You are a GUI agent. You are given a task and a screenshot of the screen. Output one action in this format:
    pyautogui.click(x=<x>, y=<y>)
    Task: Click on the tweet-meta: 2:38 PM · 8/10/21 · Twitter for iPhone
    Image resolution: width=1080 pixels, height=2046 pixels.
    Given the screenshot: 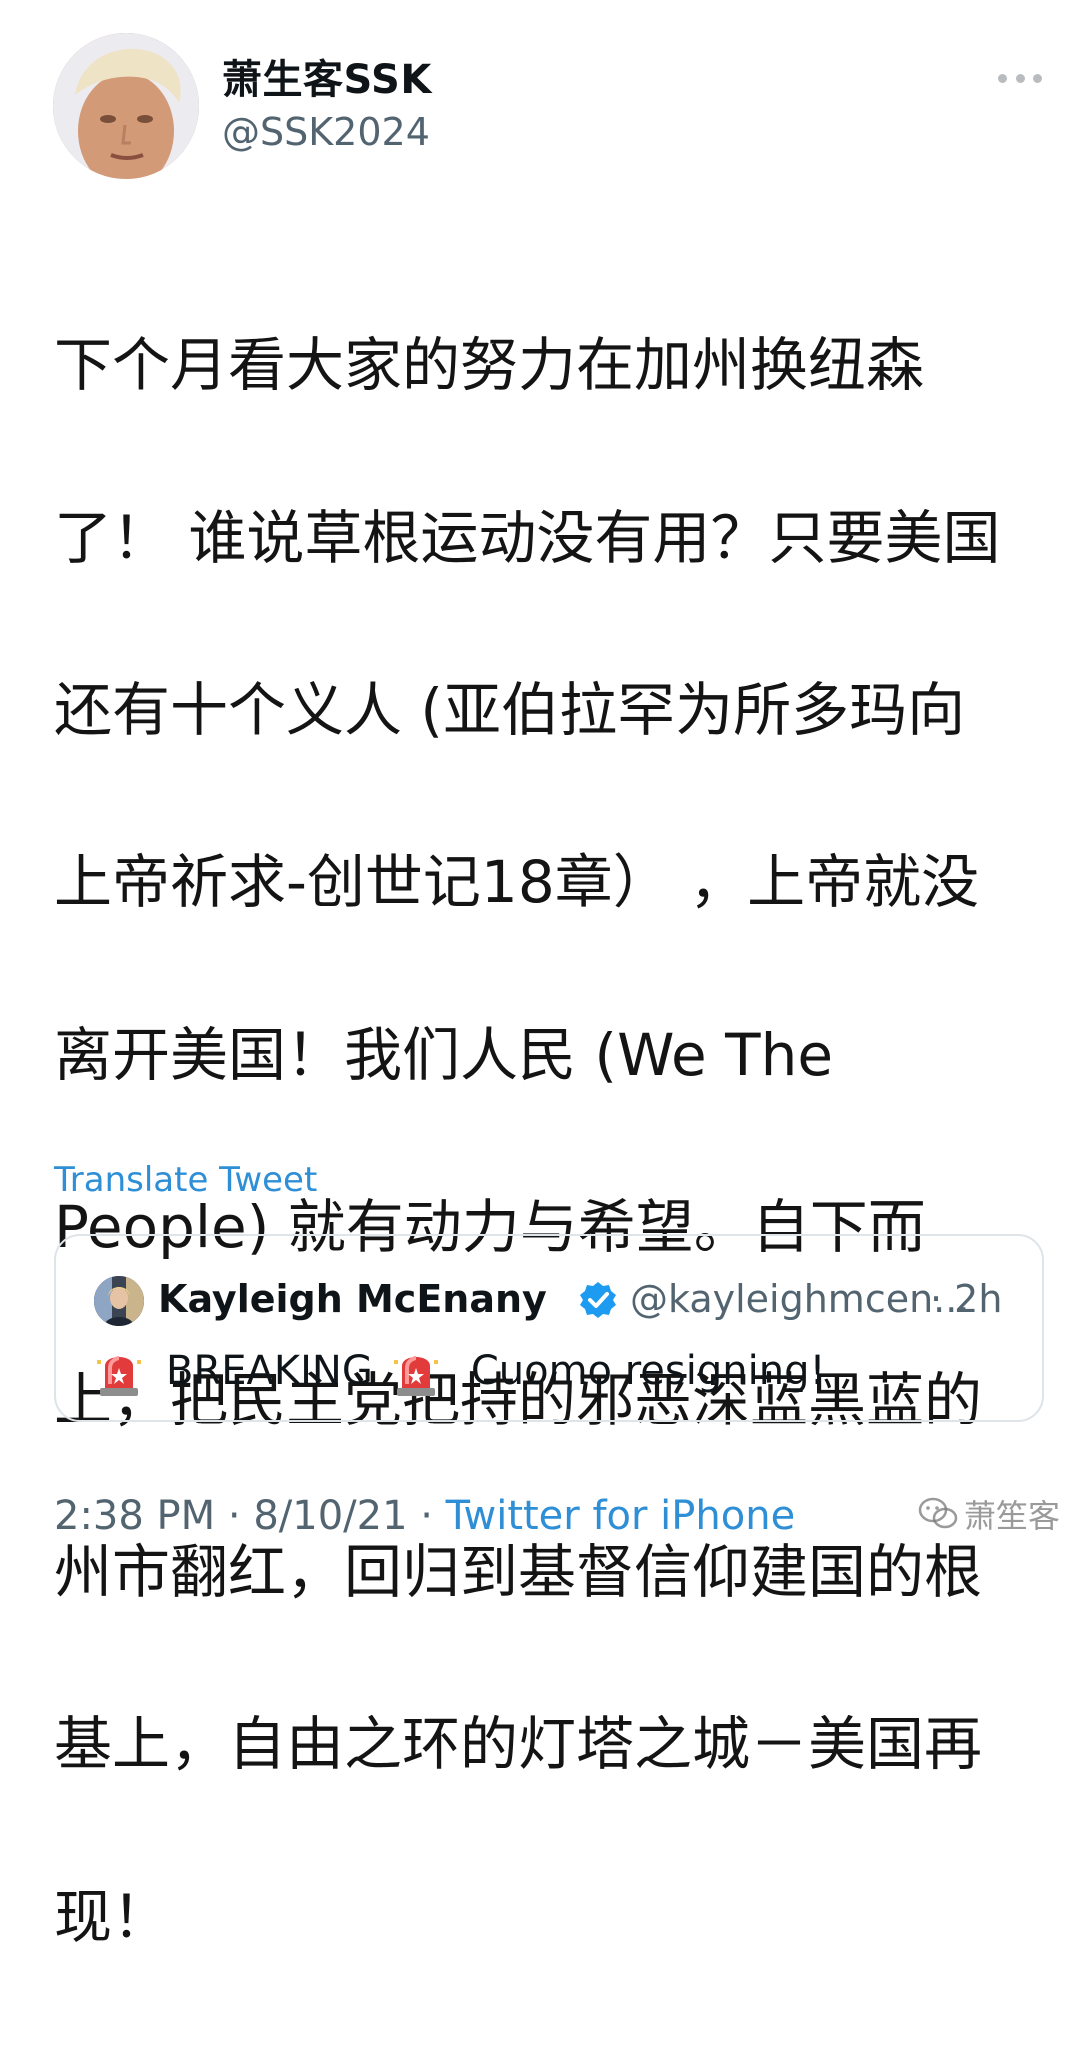 What is the action you would take?
    pyautogui.click(x=424, y=1516)
    